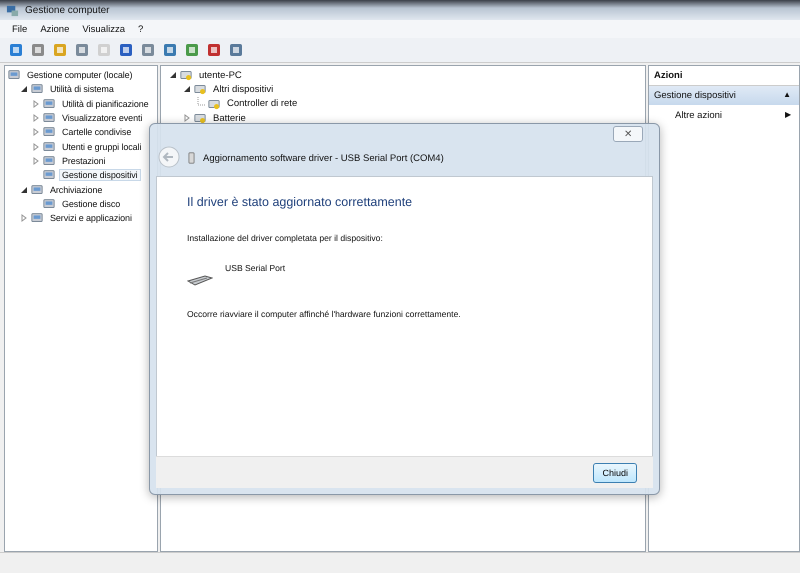 The image size is (800, 573). I want to click on tree-item: Archiviazione, so click(76, 190).